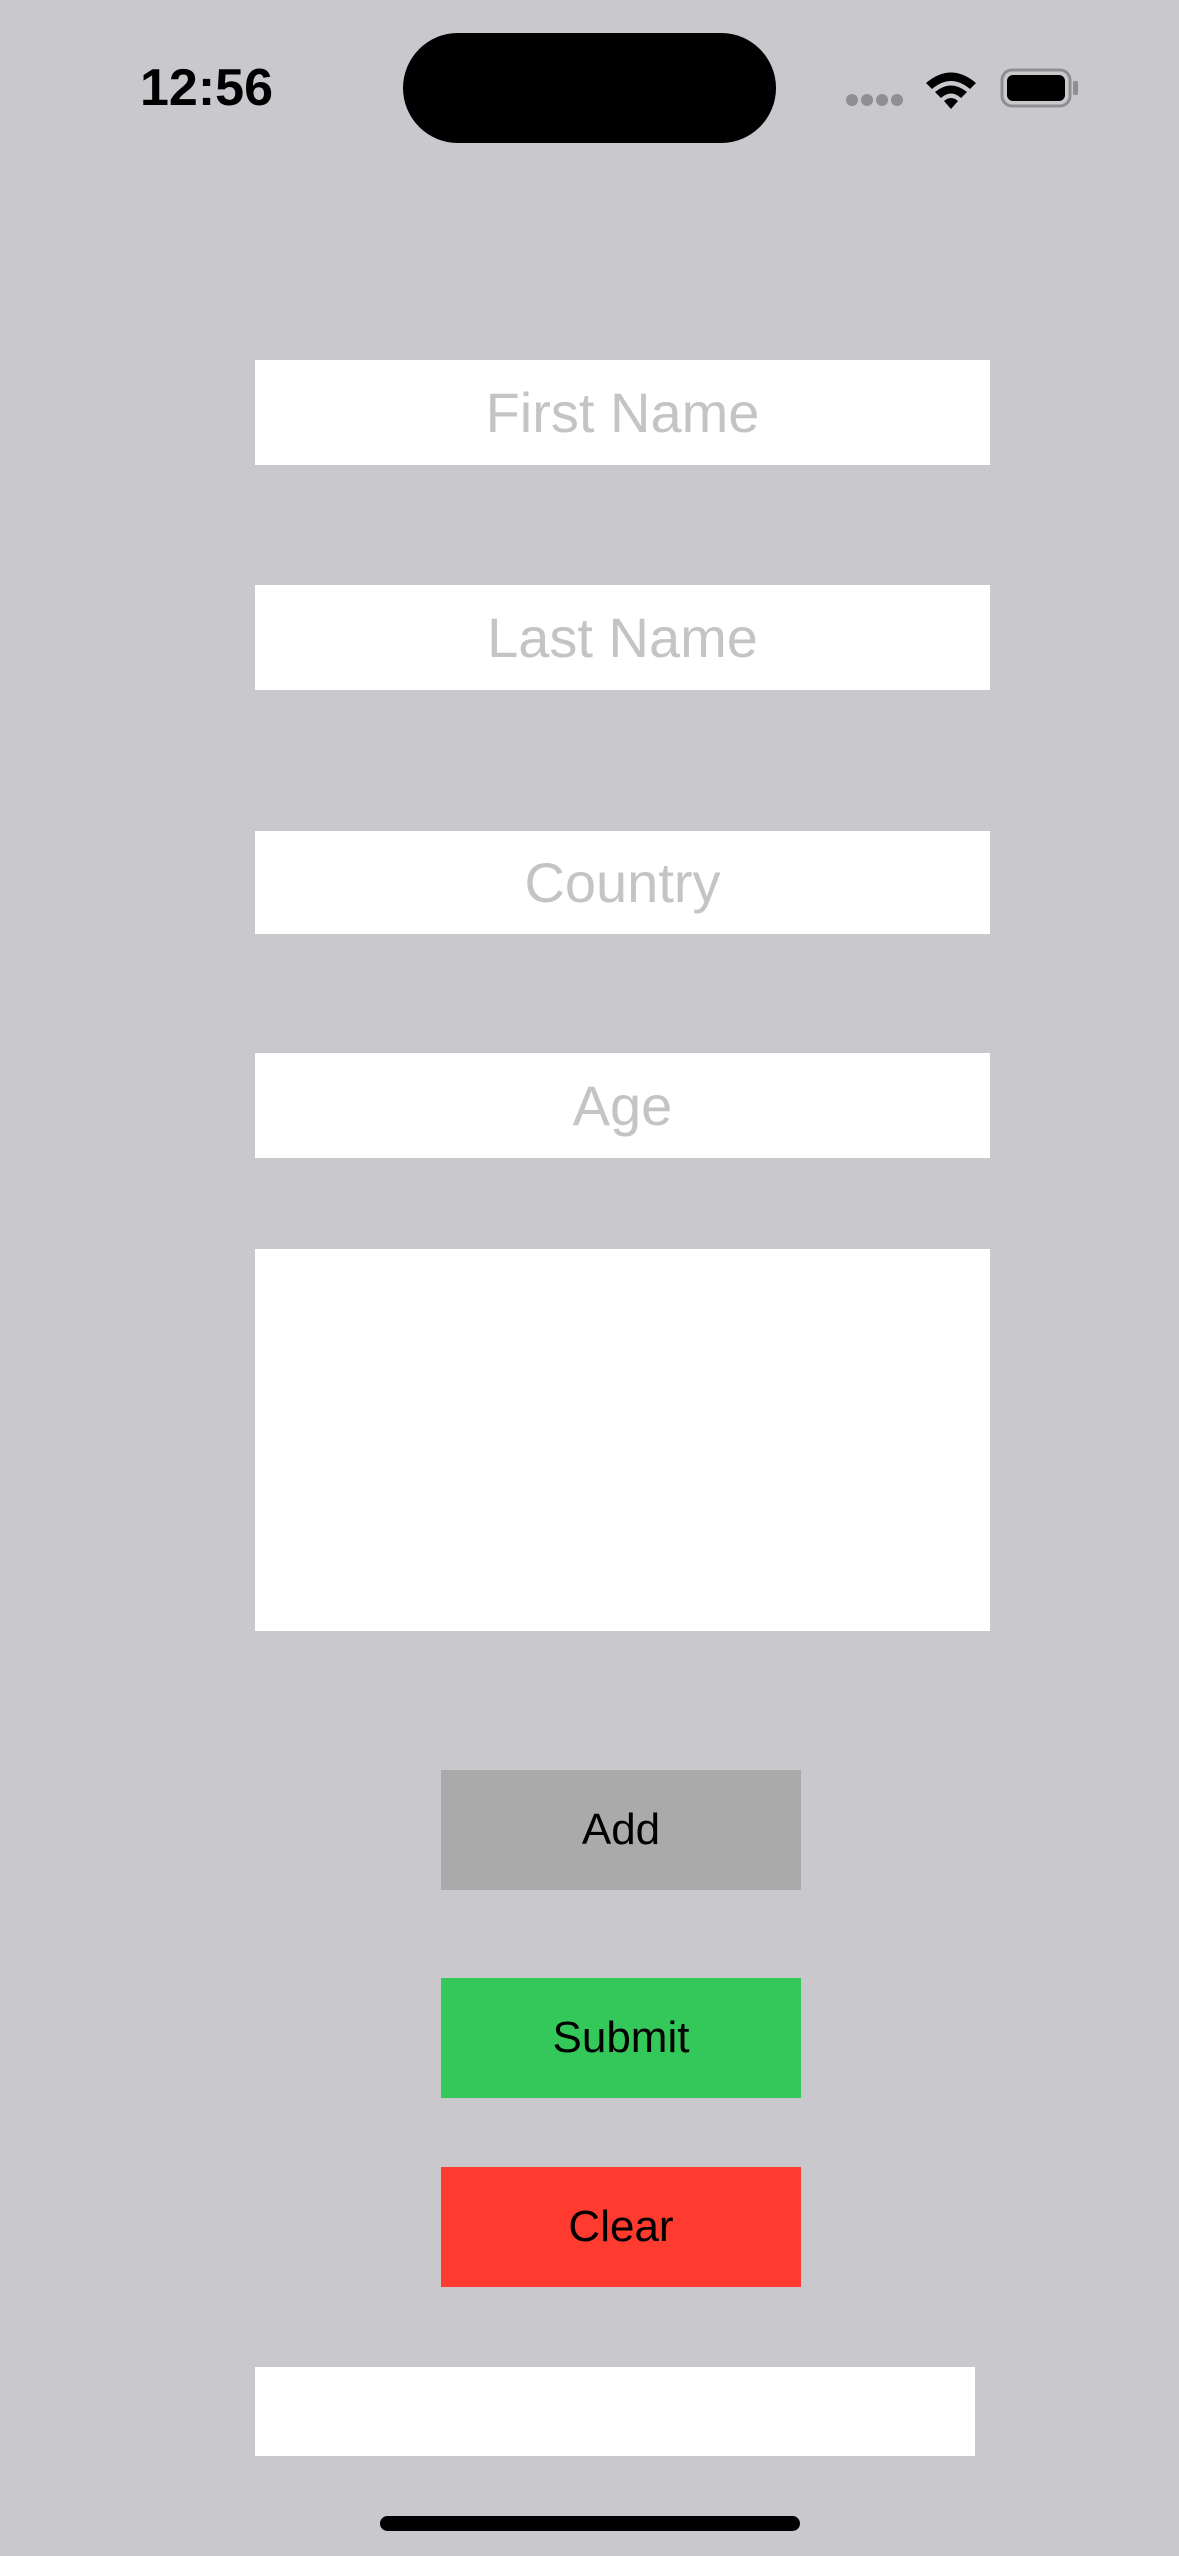  What do you see at coordinates (621, 2227) in the screenshot?
I see `clear-button: Clear` at bounding box center [621, 2227].